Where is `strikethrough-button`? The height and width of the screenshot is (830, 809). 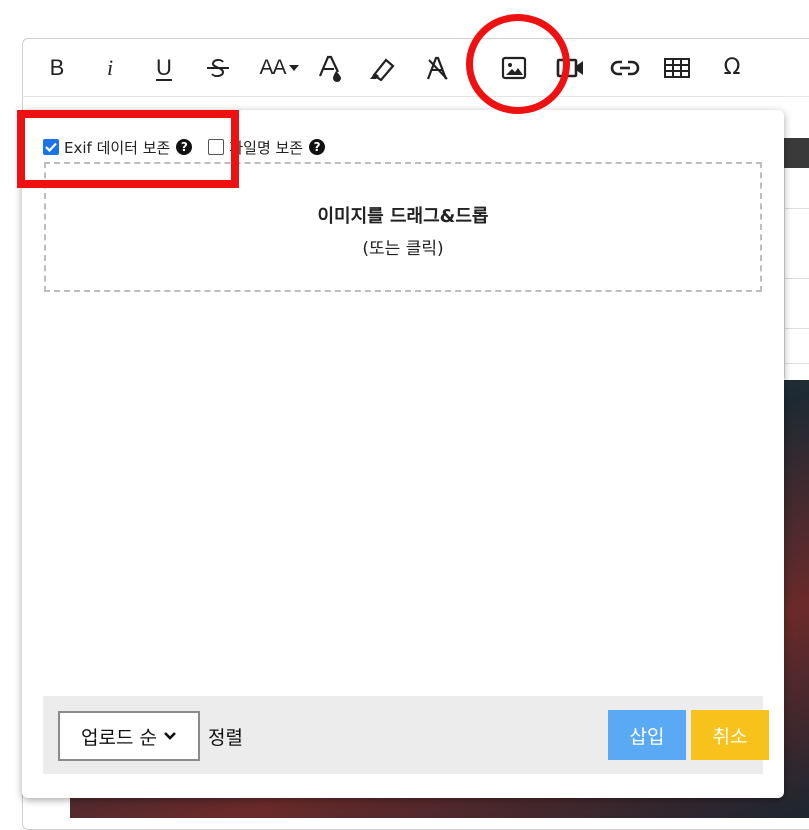
strikethrough-button is located at coordinates (218, 68).